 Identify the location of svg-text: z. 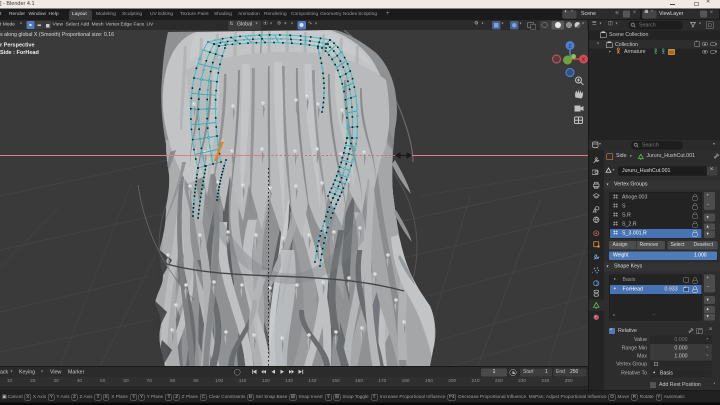
(570, 47).